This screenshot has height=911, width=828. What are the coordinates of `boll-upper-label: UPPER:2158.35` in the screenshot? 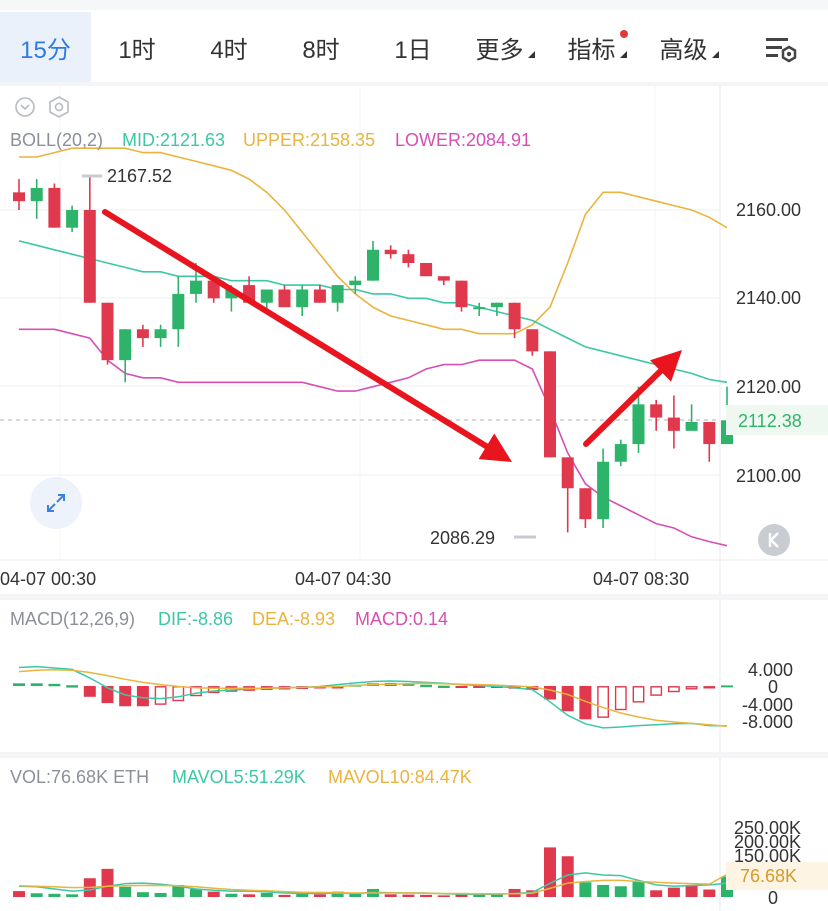 It's located at (309, 140).